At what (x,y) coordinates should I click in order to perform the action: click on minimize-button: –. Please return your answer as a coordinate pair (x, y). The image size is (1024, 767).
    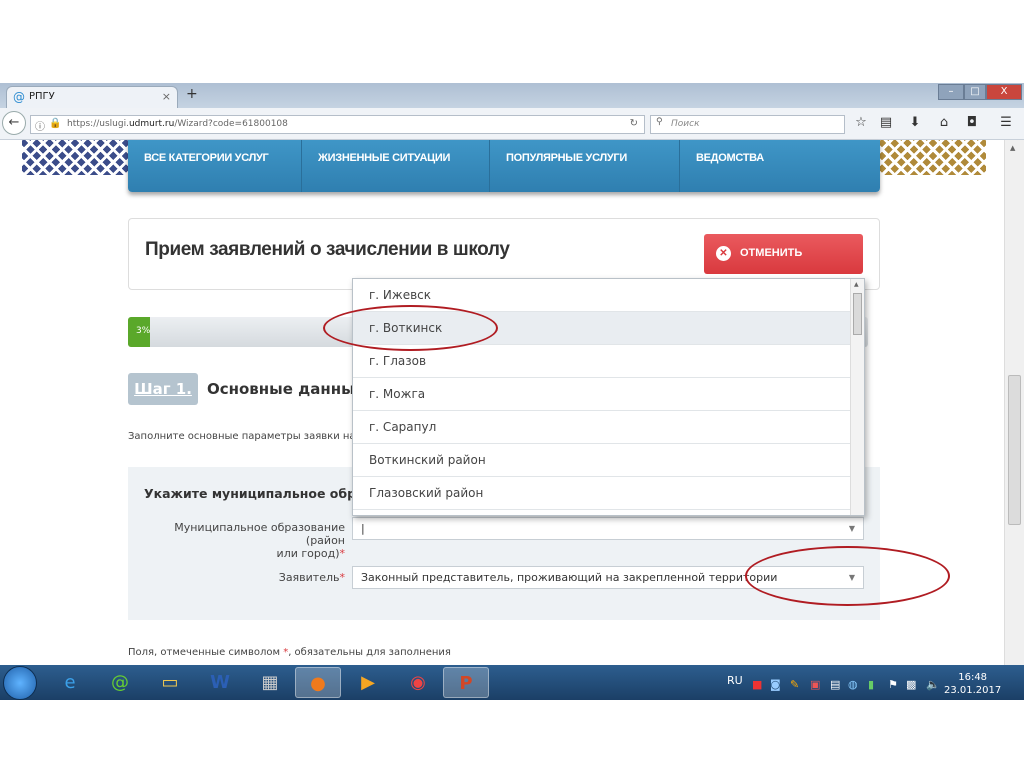
    Looking at the image, I should click on (951, 92).